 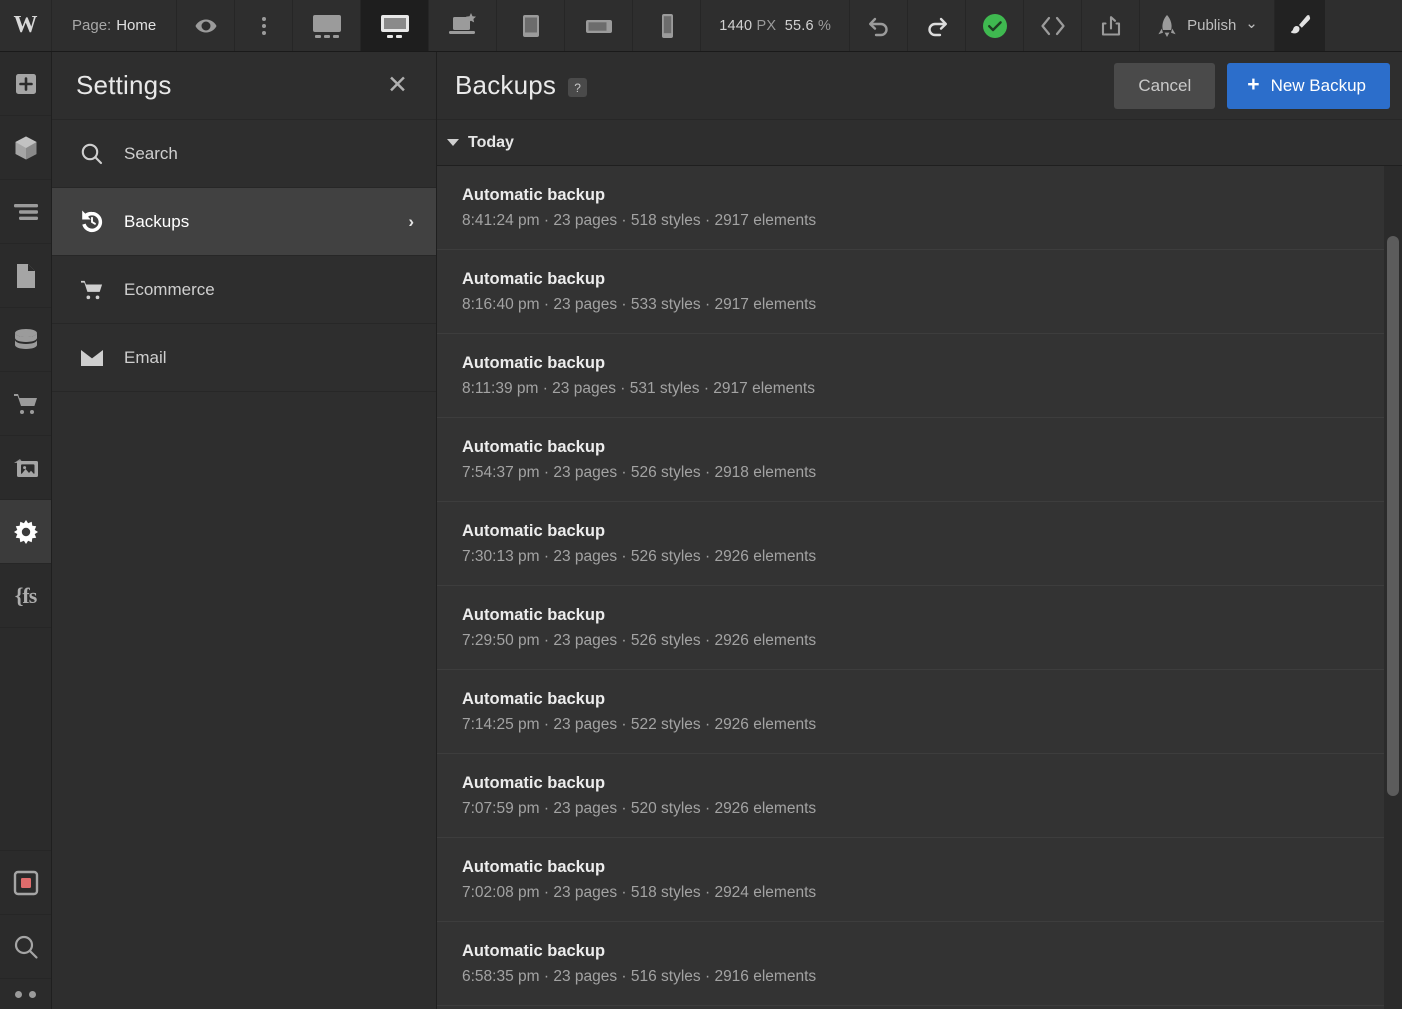 I want to click on kebab-menu-icon, so click(x=264, y=26).